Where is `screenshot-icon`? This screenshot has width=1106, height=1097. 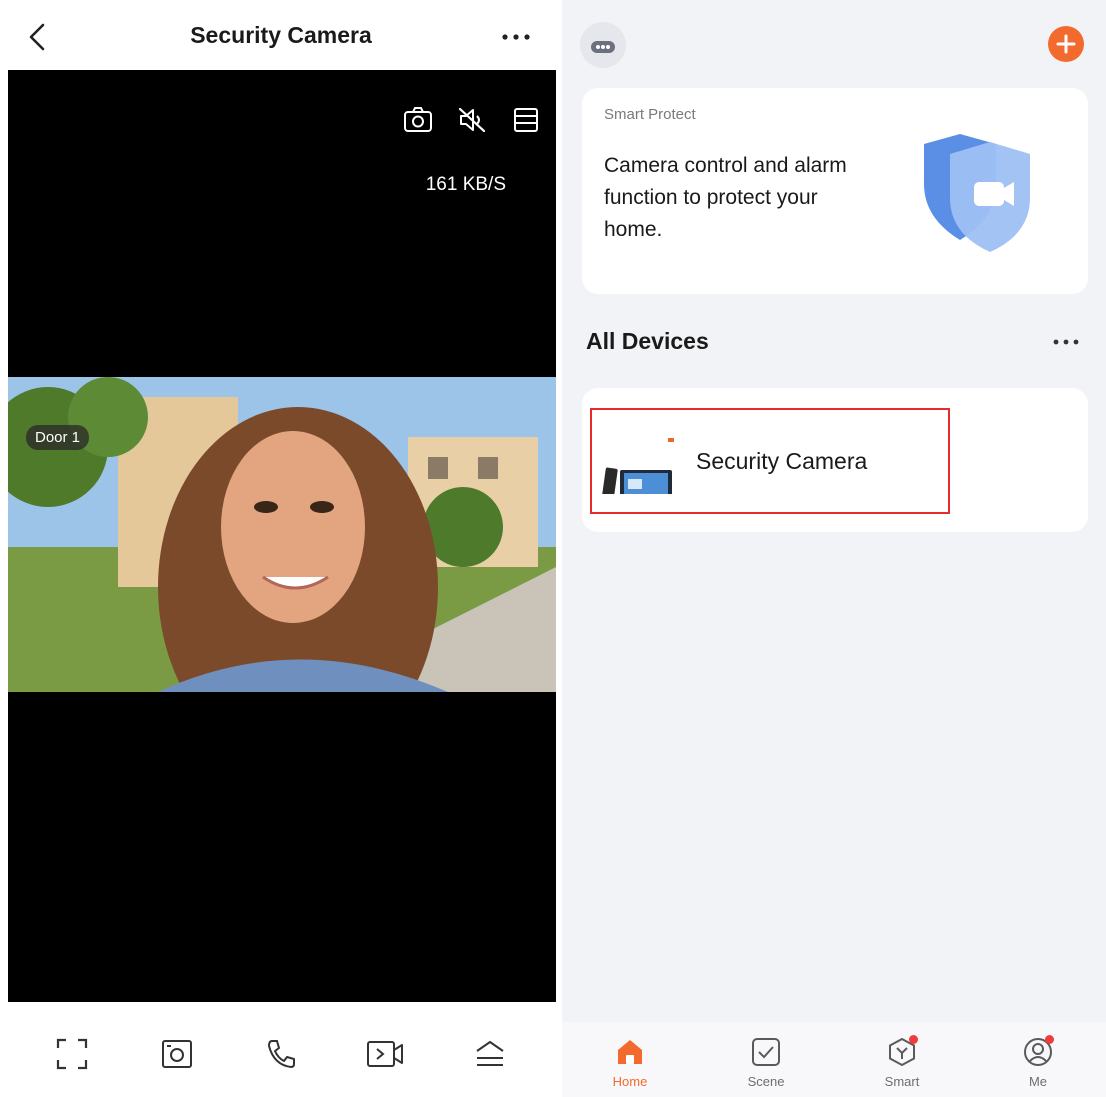
screenshot-icon is located at coordinates (176, 1053).